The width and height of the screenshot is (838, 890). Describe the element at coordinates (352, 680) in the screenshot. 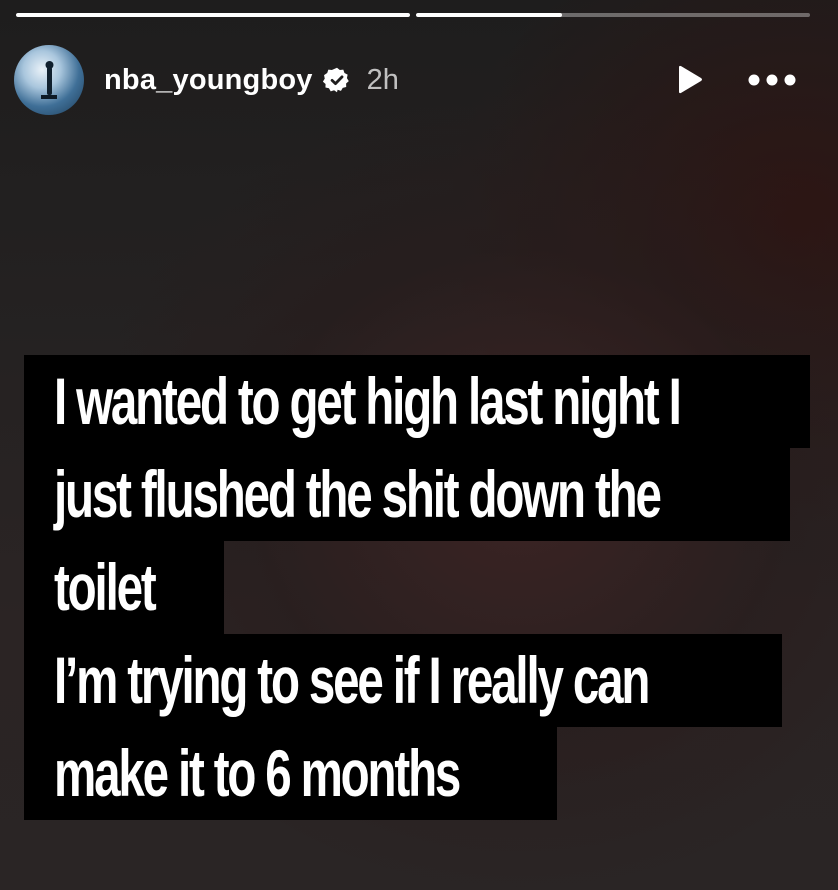

I see `caption-text-4: I’m trying to see if I really can` at that location.